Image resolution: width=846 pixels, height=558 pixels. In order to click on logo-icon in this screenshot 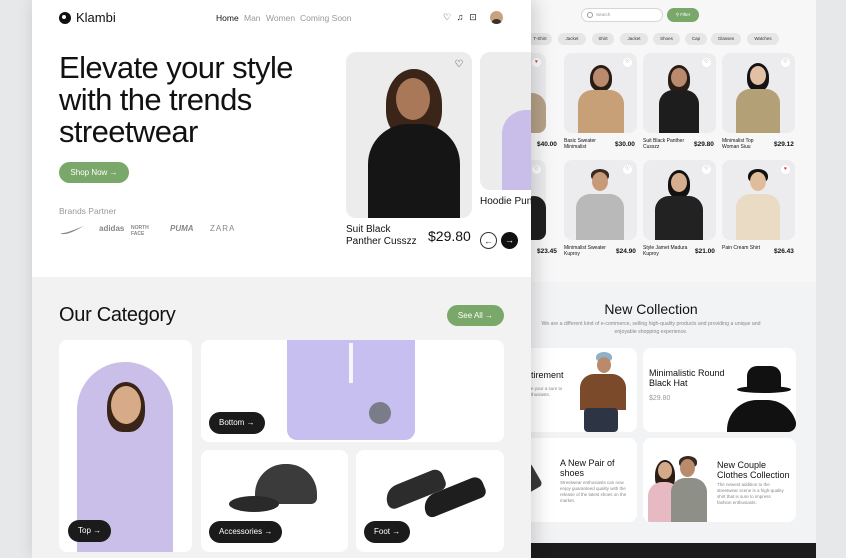, I will do `click(65, 18)`.